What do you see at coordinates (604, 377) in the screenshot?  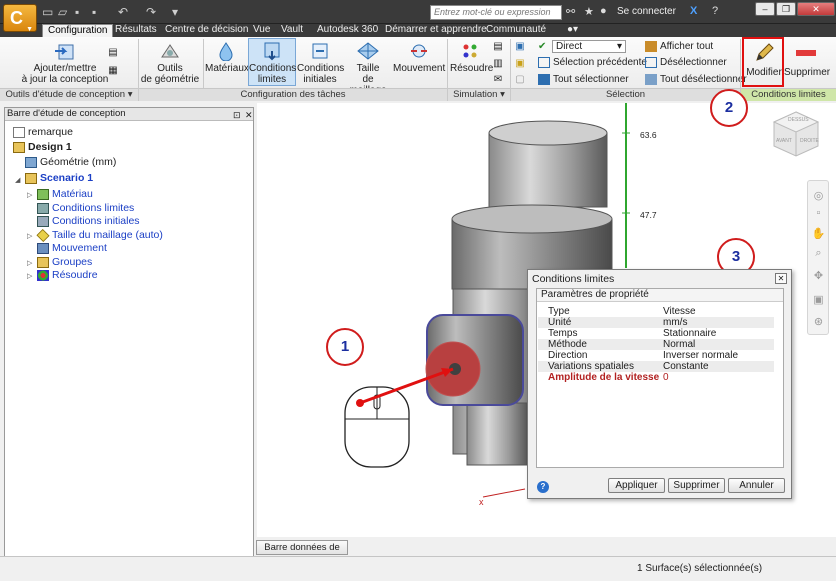 I see `property-key: Amplitude de la vitesse` at bounding box center [604, 377].